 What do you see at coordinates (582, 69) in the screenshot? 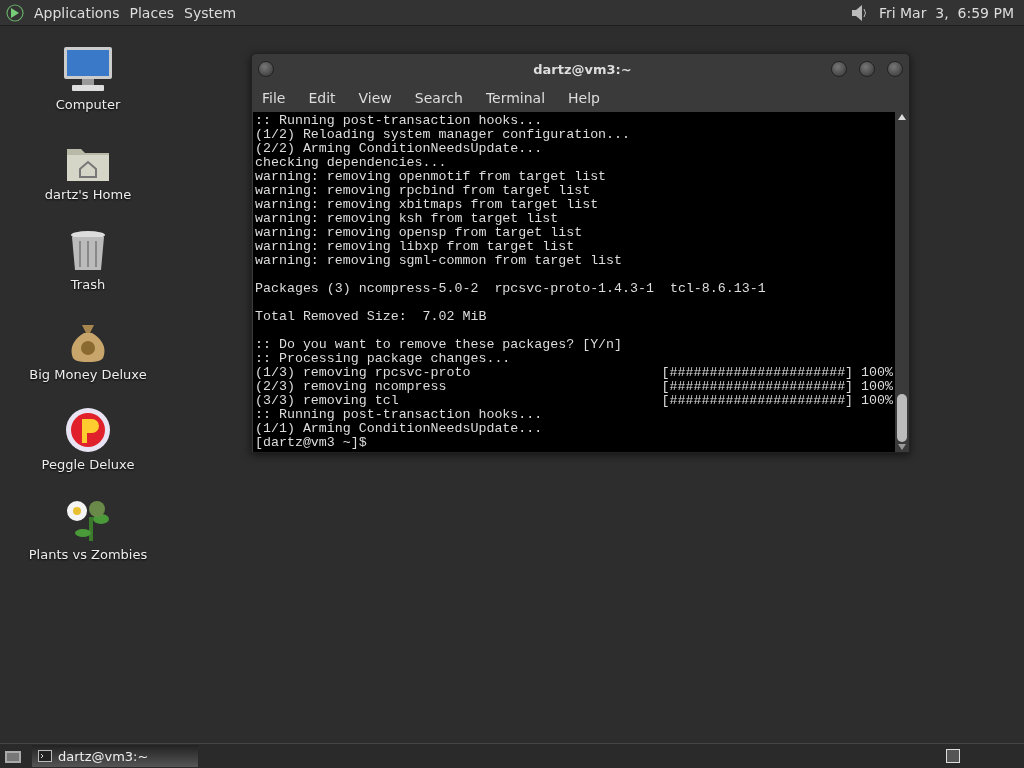
I see `window-title: dartz@vm3:~` at bounding box center [582, 69].